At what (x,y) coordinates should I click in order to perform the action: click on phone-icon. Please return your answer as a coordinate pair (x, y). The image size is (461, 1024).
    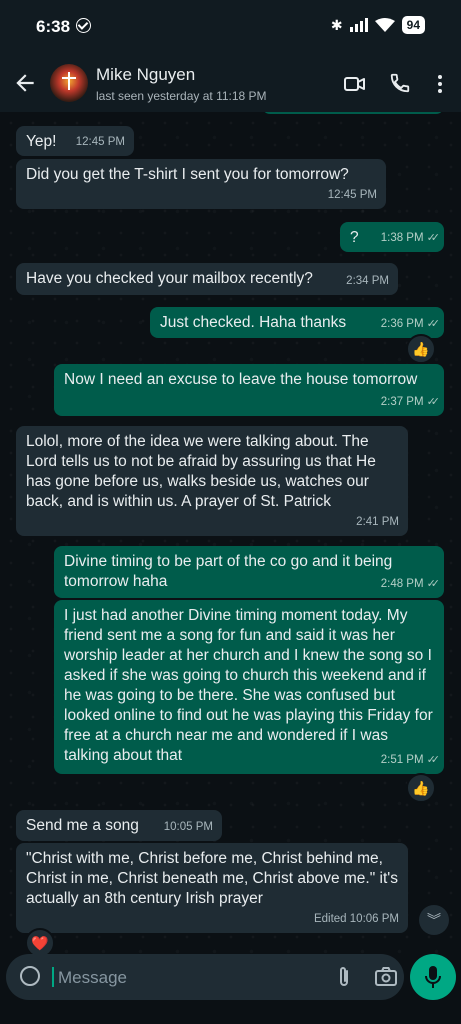
    Looking at the image, I should click on (400, 83).